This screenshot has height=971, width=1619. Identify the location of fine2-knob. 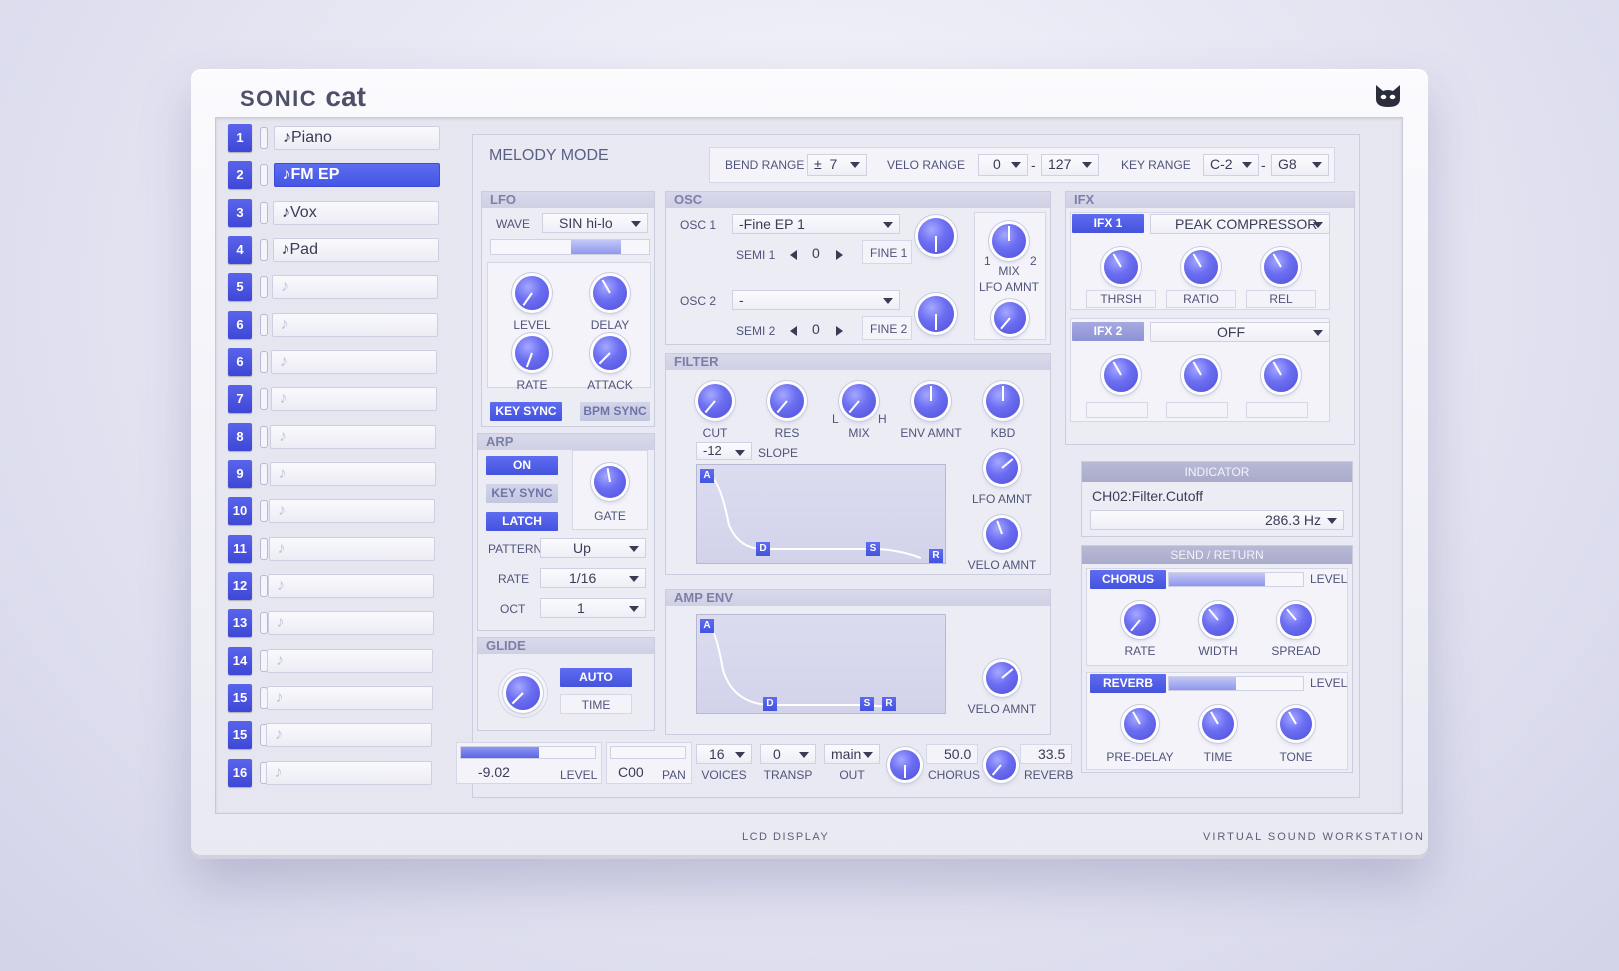
(936, 314).